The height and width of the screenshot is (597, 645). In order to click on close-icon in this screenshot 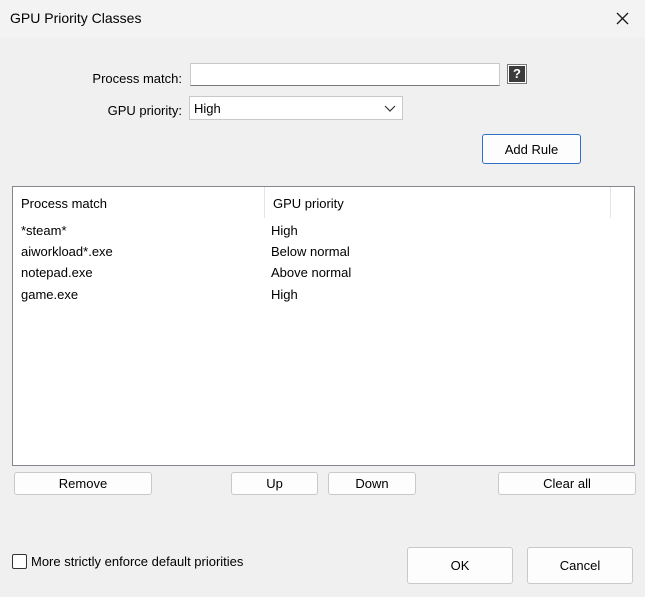, I will do `click(622, 18)`.